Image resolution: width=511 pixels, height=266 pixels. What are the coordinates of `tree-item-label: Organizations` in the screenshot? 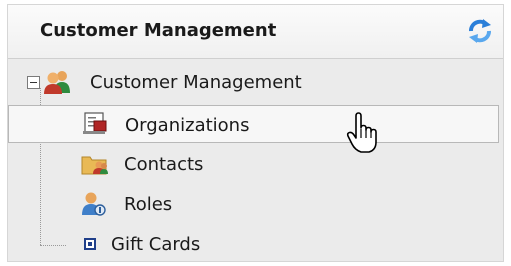 It's located at (187, 125).